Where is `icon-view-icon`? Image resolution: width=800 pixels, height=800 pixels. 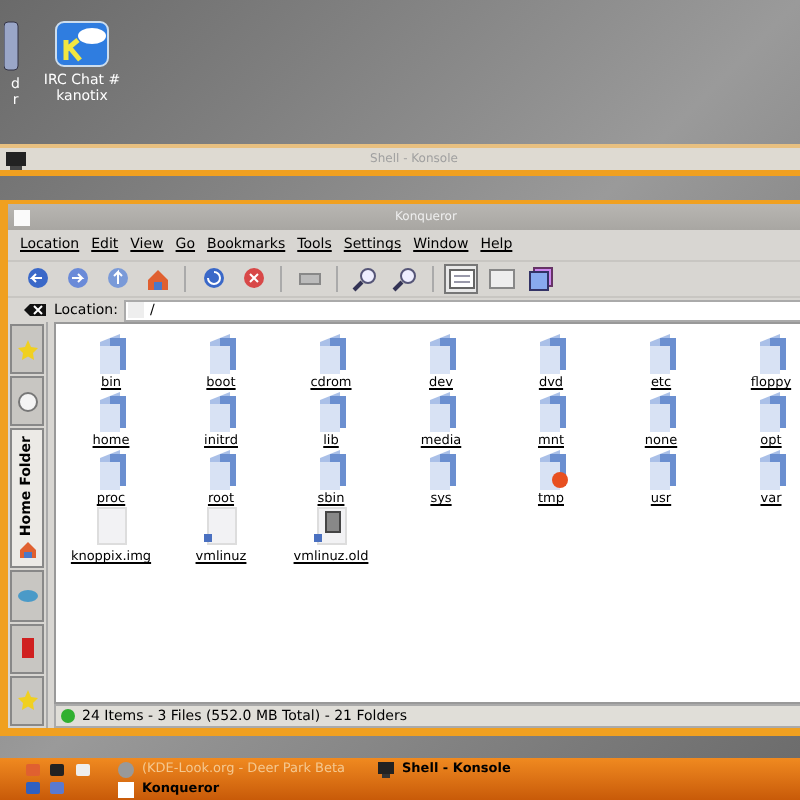
icon-view-icon is located at coordinates (461, 279).